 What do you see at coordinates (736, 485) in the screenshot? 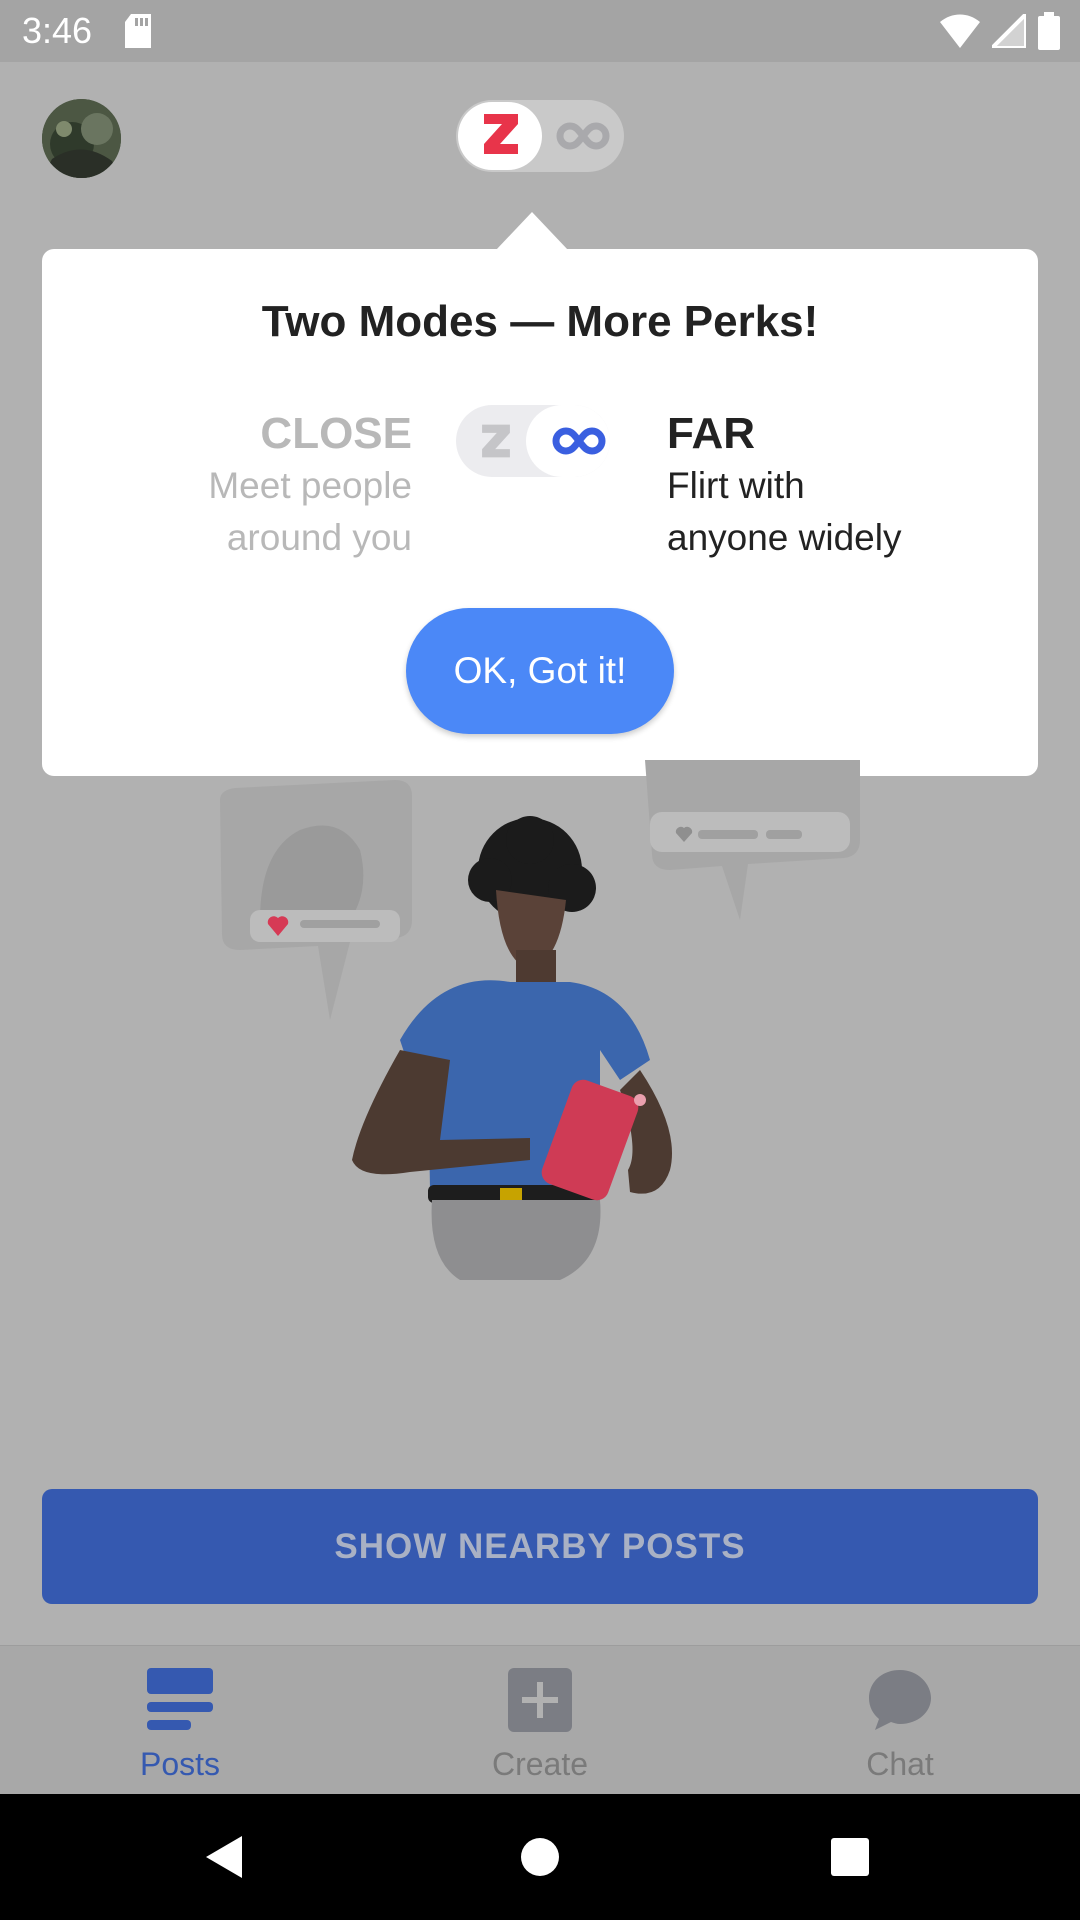
I see `far-mode-desc-1: Flirt with` at bounding box center [736, 485].